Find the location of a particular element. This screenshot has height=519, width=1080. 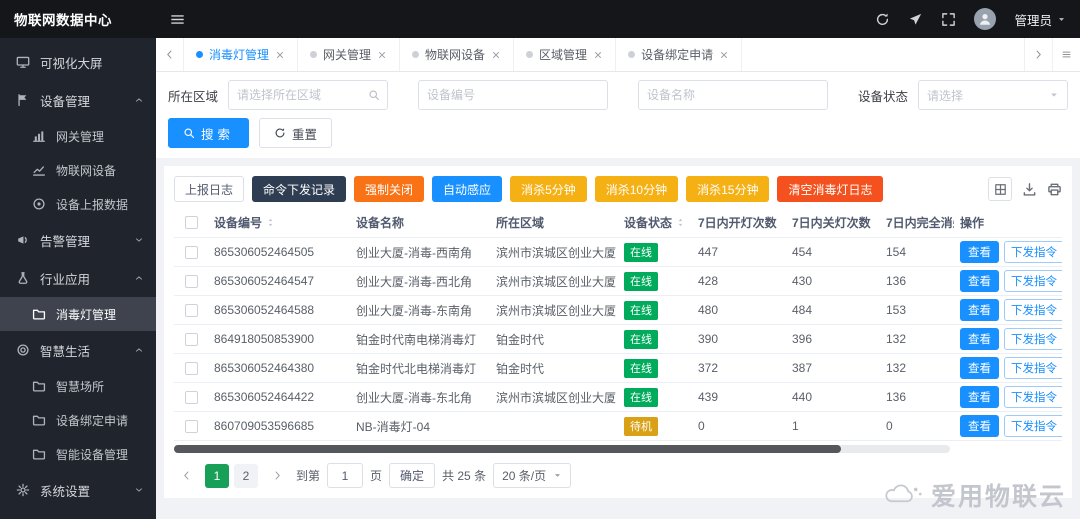

sidebar-item-6: 行业应用 is located at coordinates (78, 278).